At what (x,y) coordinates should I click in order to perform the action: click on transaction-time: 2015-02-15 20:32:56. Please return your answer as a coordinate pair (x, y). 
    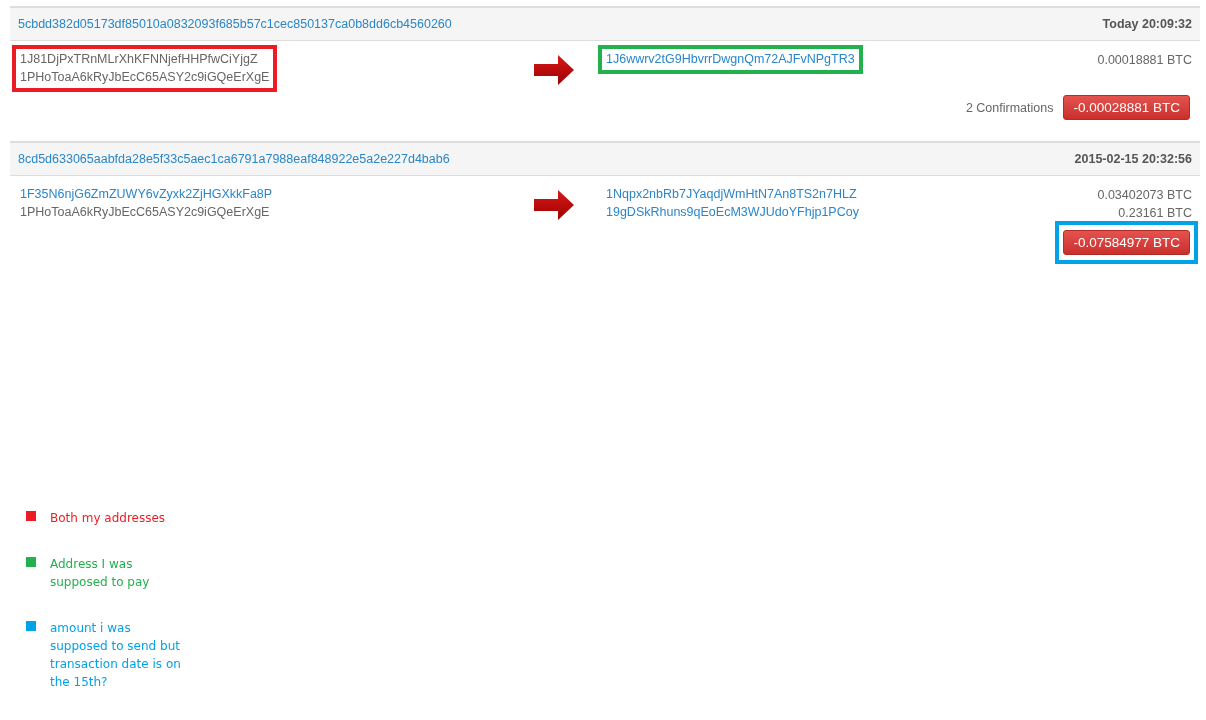
    Looking at the image, I should click on (1133, 159).